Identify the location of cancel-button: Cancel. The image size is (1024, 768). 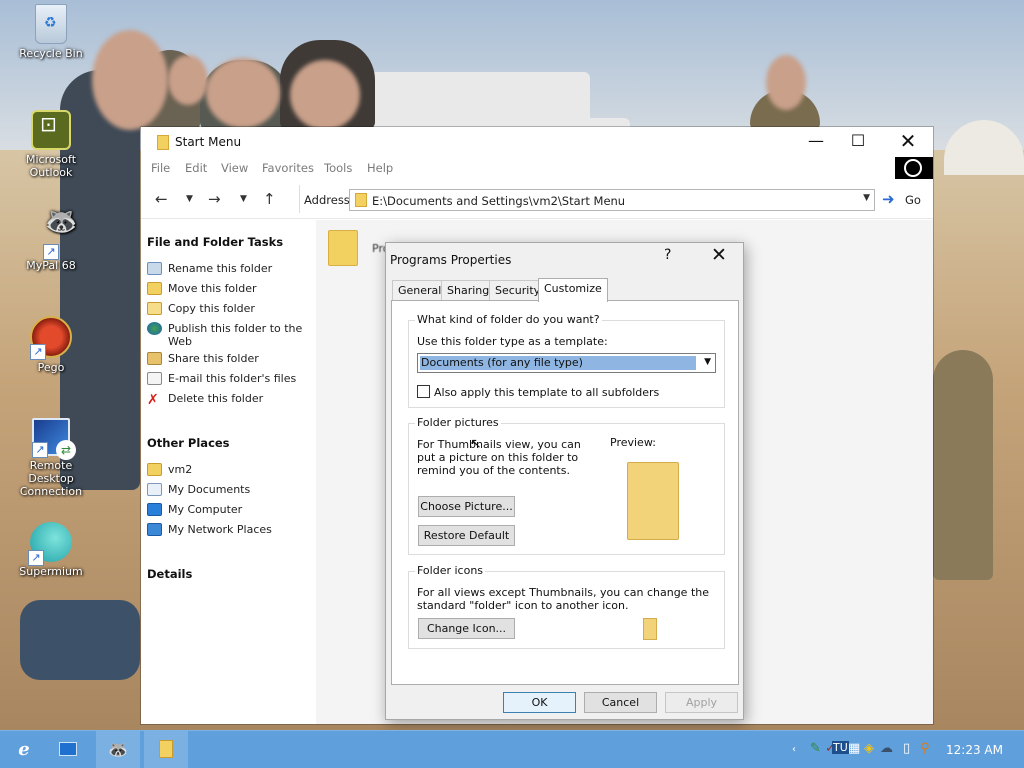
(620, 702).